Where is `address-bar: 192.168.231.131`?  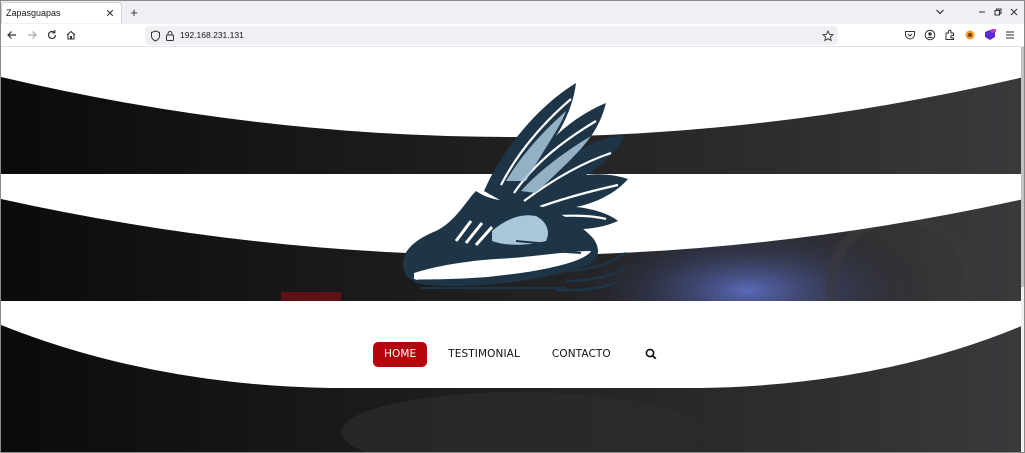
address-bar: 192.168.231.131 is located at coordinates (491, 35).